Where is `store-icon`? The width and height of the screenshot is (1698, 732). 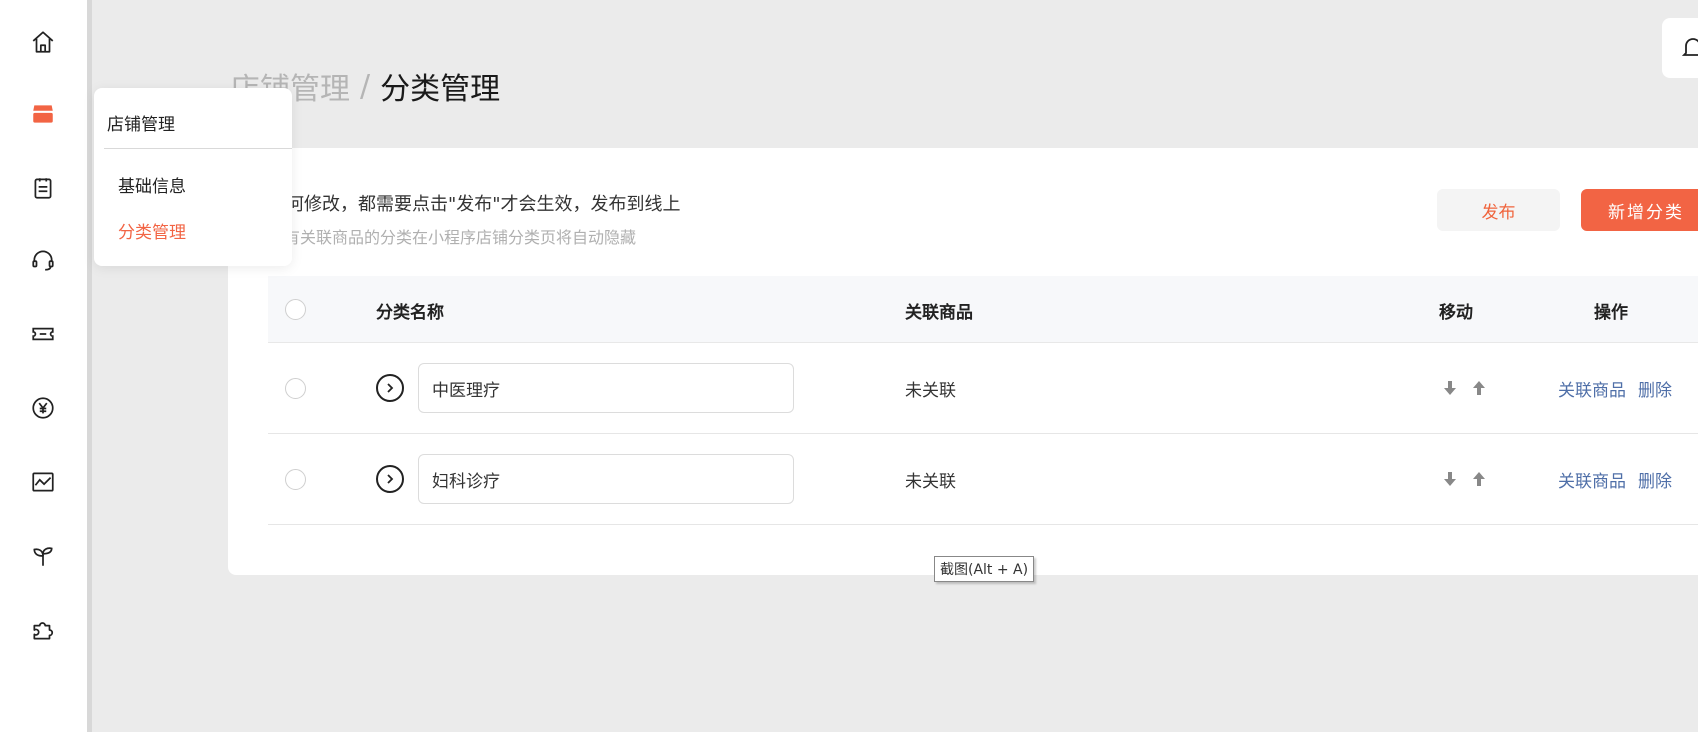
store-icon is located at coordinates (43, 114).